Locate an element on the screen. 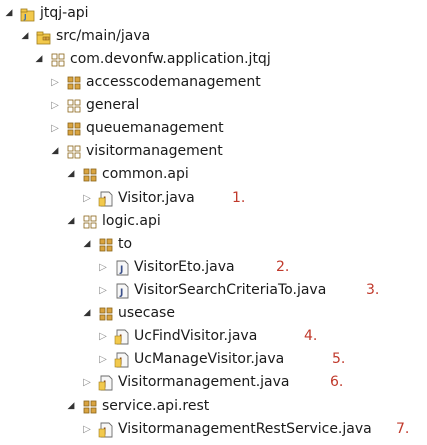 Image resolution: width=427 pixels, height=445 pixels. annotation-number: 6. is located at coordinates (337, 382).